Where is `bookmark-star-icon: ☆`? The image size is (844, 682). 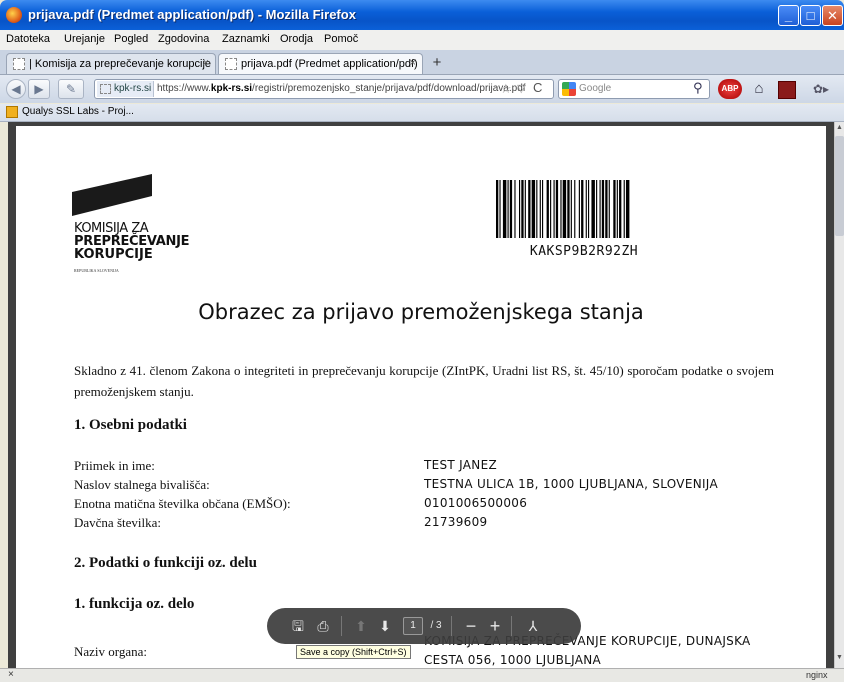
bookmark-star-icon: ☆ is located at coordinates (506, 89).